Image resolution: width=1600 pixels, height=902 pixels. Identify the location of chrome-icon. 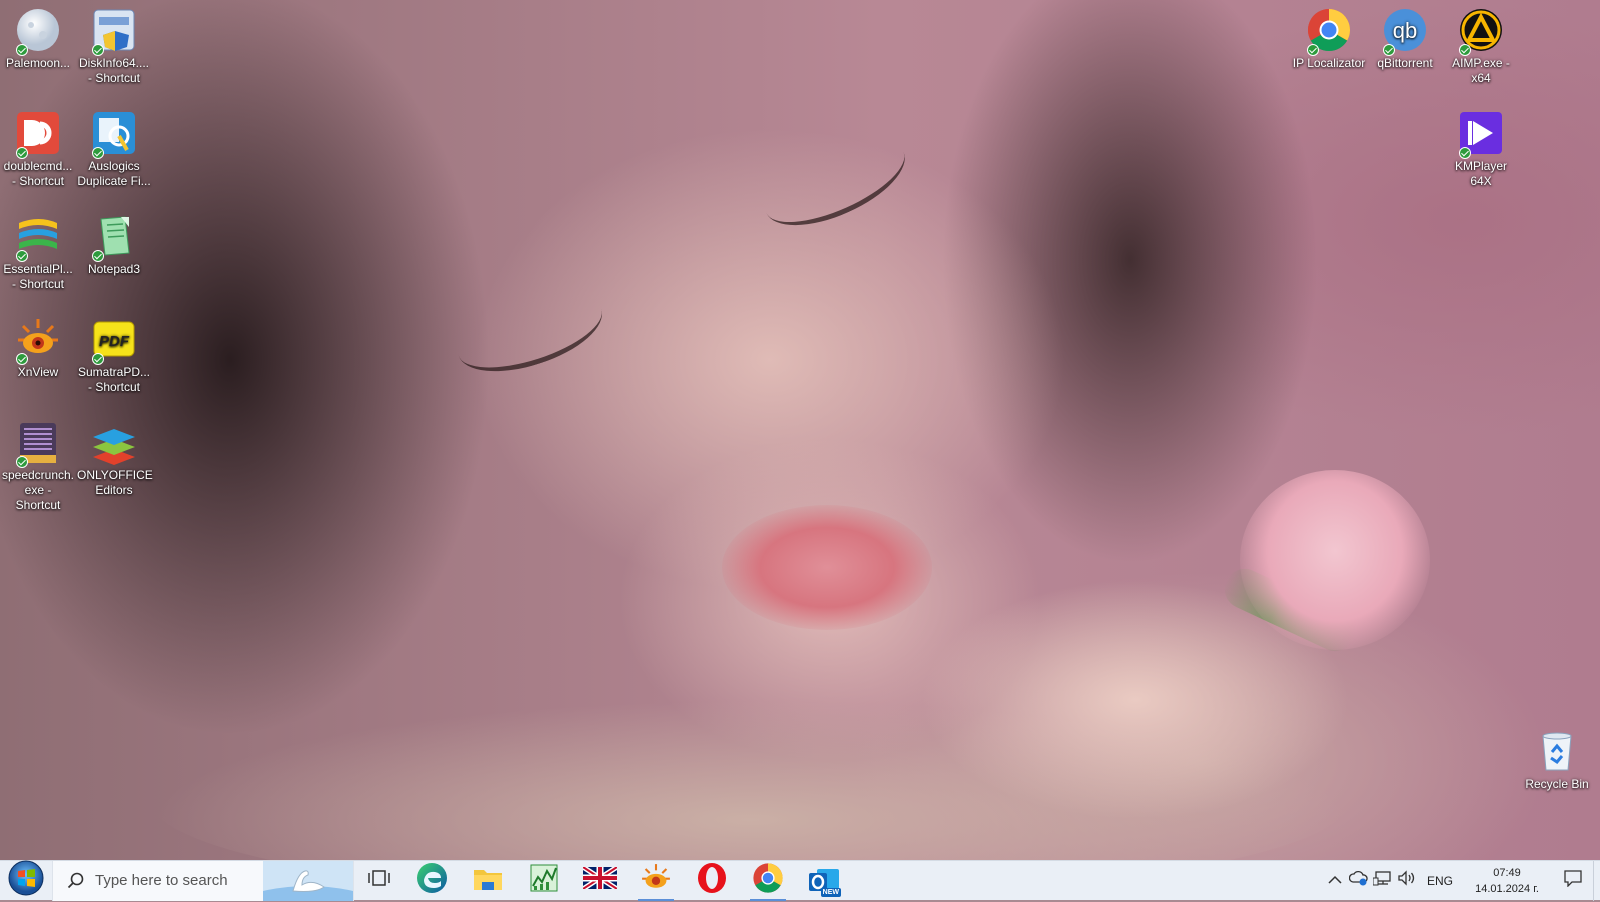
(1329, 31).